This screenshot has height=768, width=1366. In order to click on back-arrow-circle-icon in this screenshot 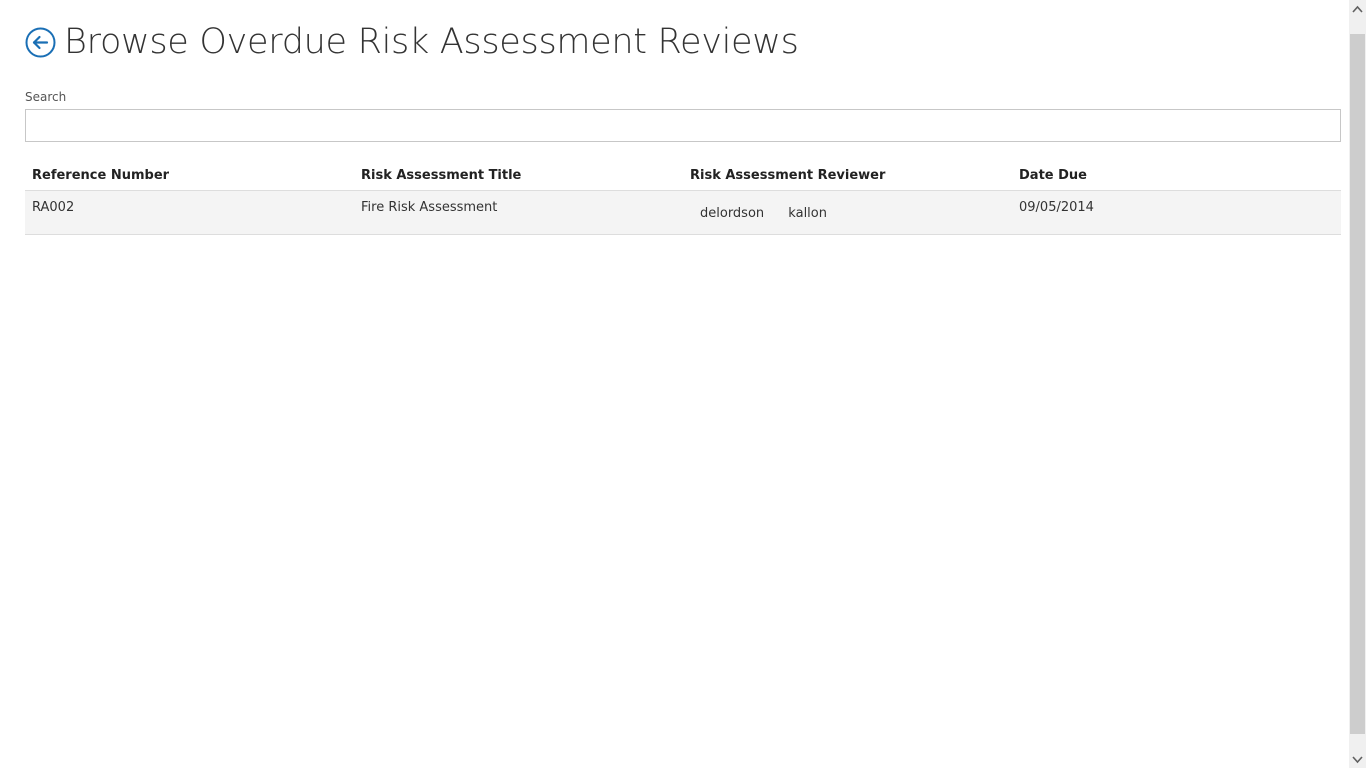, I will do `click(40, 42)`.